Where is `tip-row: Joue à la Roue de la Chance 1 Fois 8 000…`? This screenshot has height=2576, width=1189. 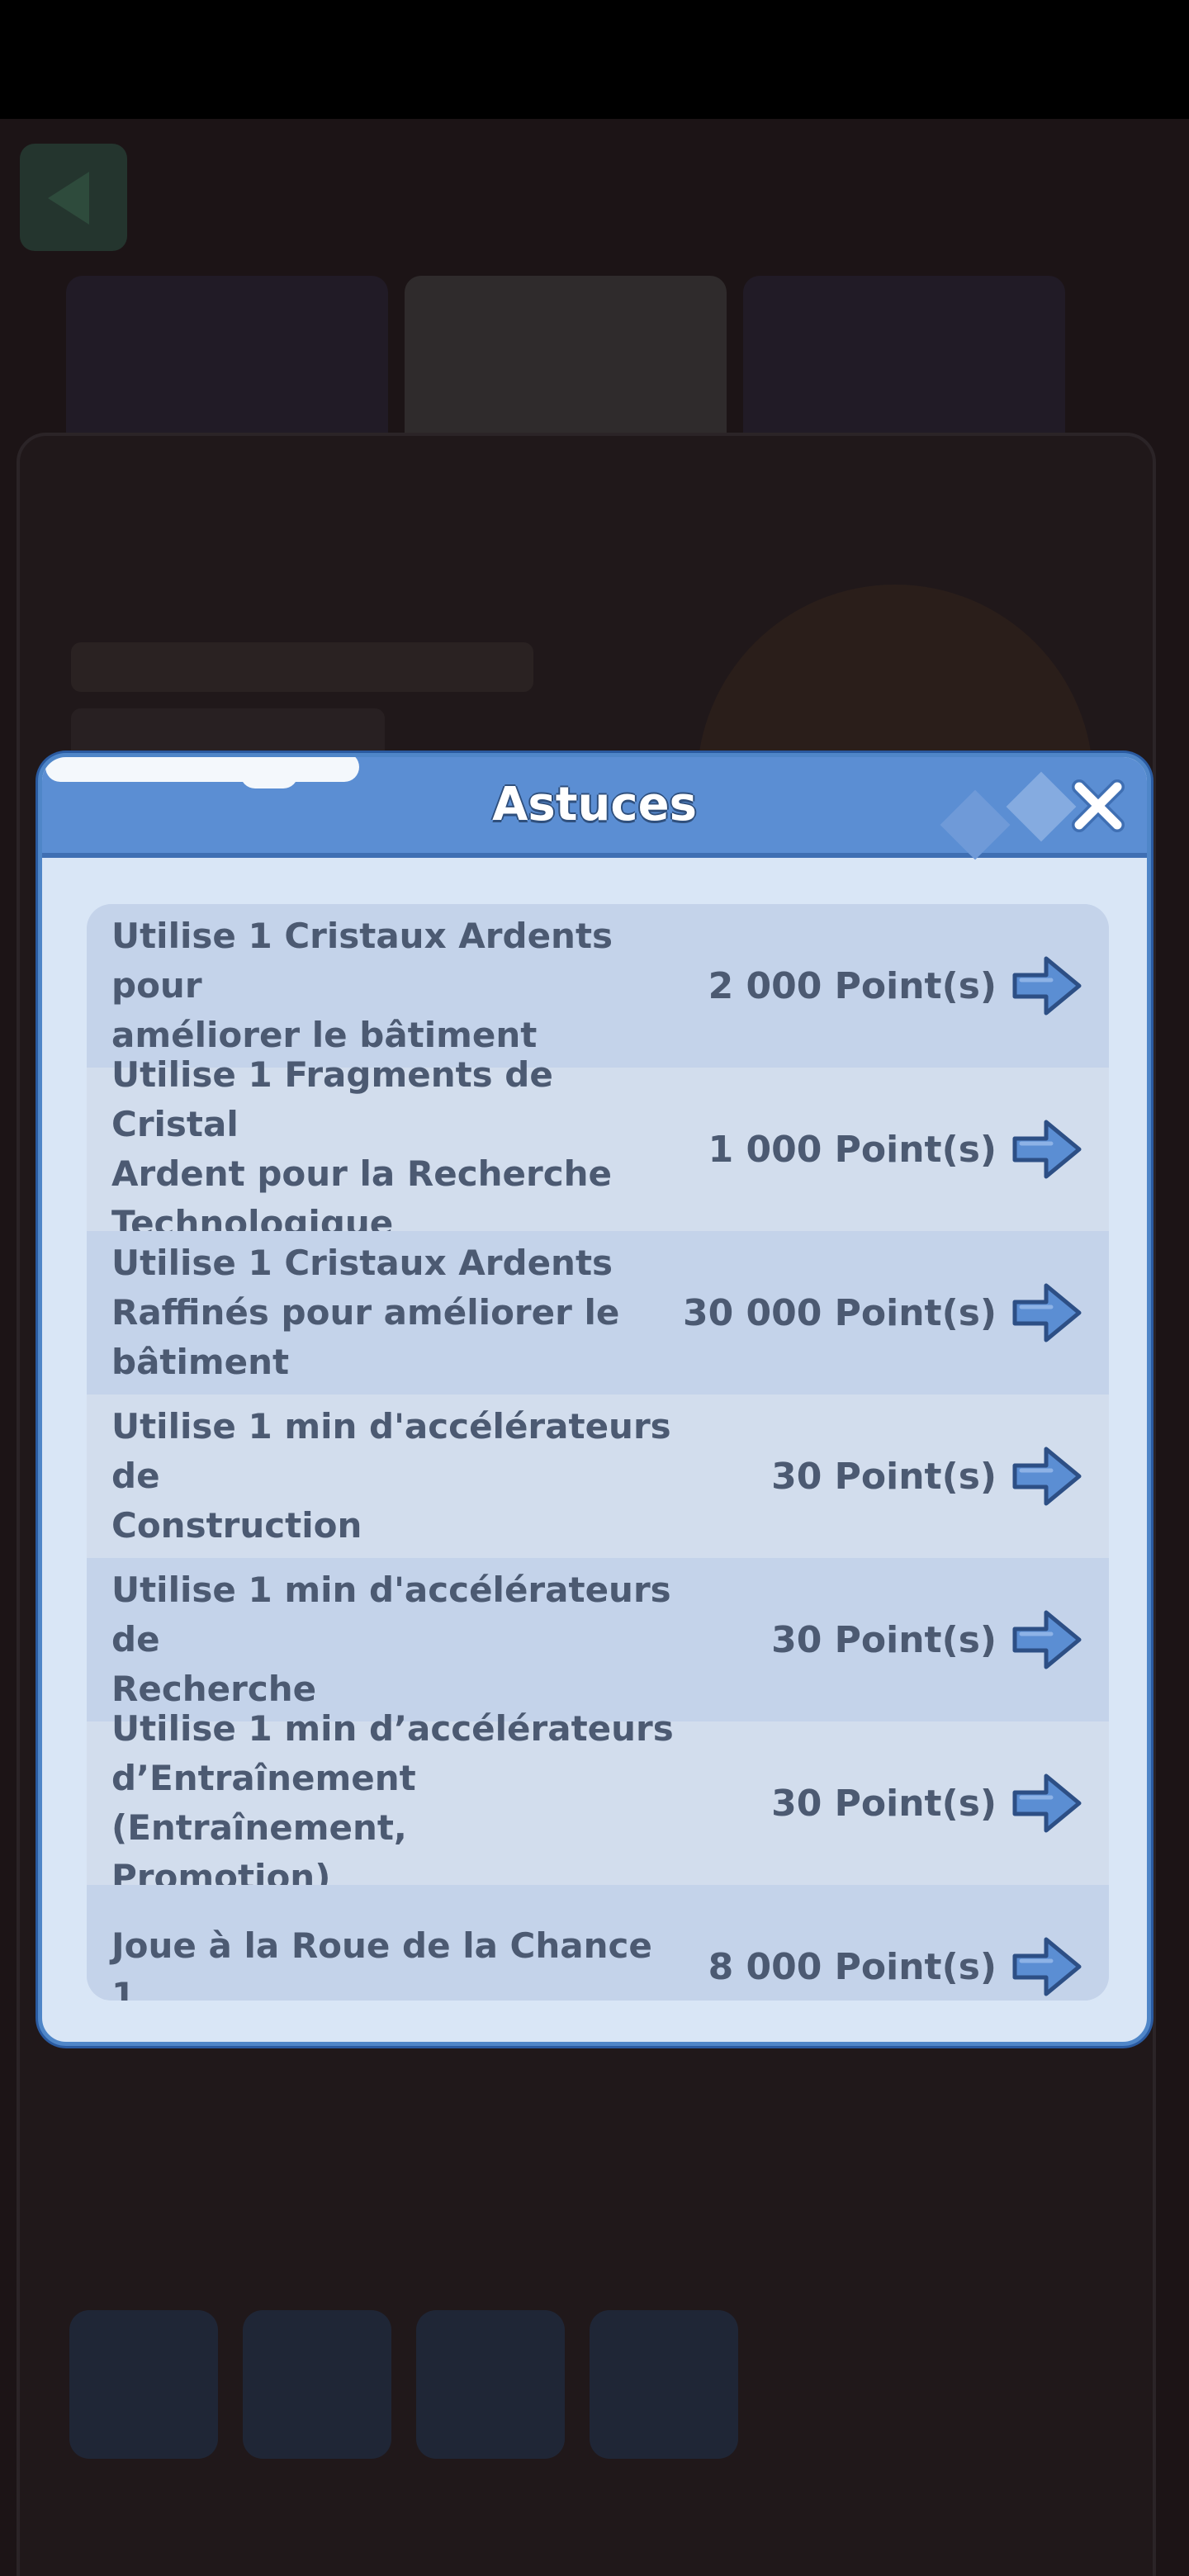 tip-row: Joue à la Roue de la Chance 1 Fois 8 000… is located at coordinates (598, 1943).